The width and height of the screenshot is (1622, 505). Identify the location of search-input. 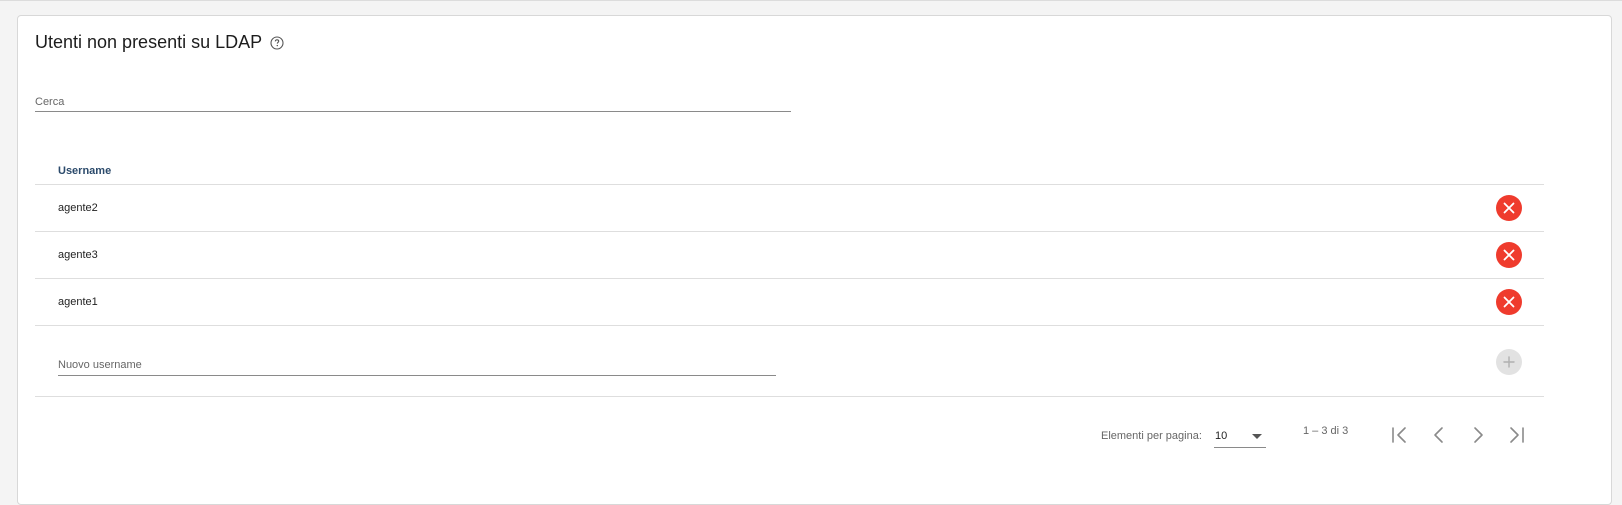
(413, 102).